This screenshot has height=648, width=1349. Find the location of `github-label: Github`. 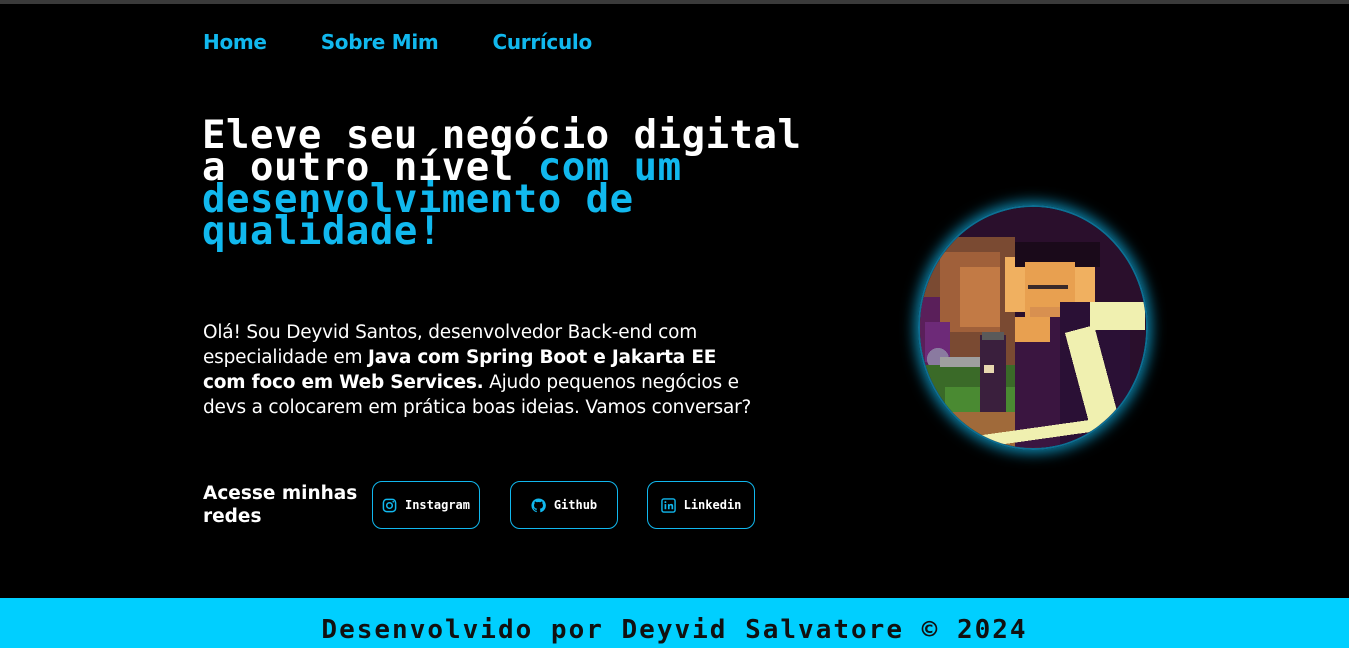

github-label: Github is located at coordinates (575, 505).